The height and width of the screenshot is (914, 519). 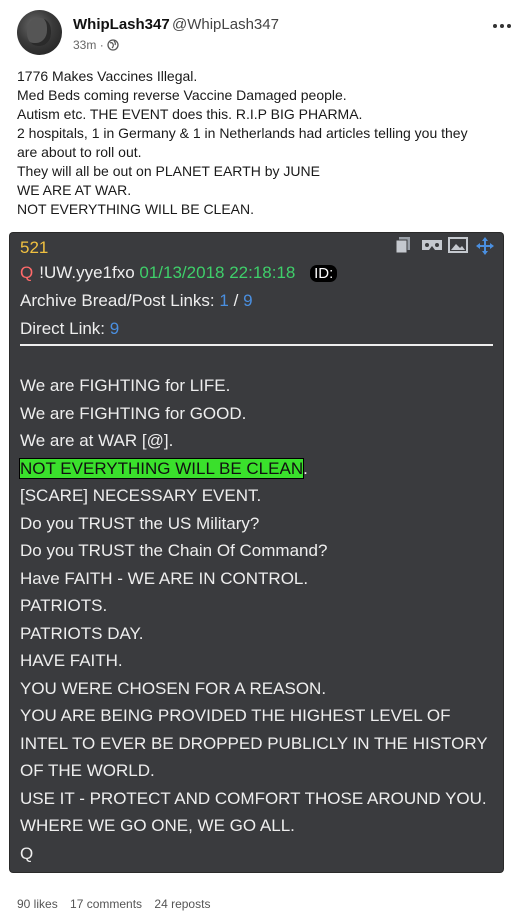 What do you see at coordinates (37, 904) in the screenshot?
I see `likes-count: 90 likes` at bounding box center [37, 904].